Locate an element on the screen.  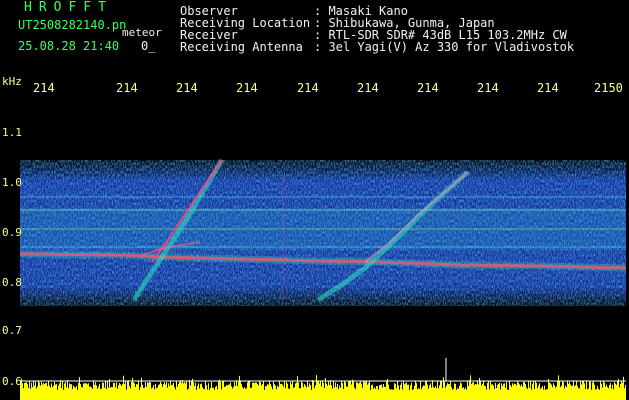
freq-axis-tick: 1.1 is located at coordinates (12, 132).